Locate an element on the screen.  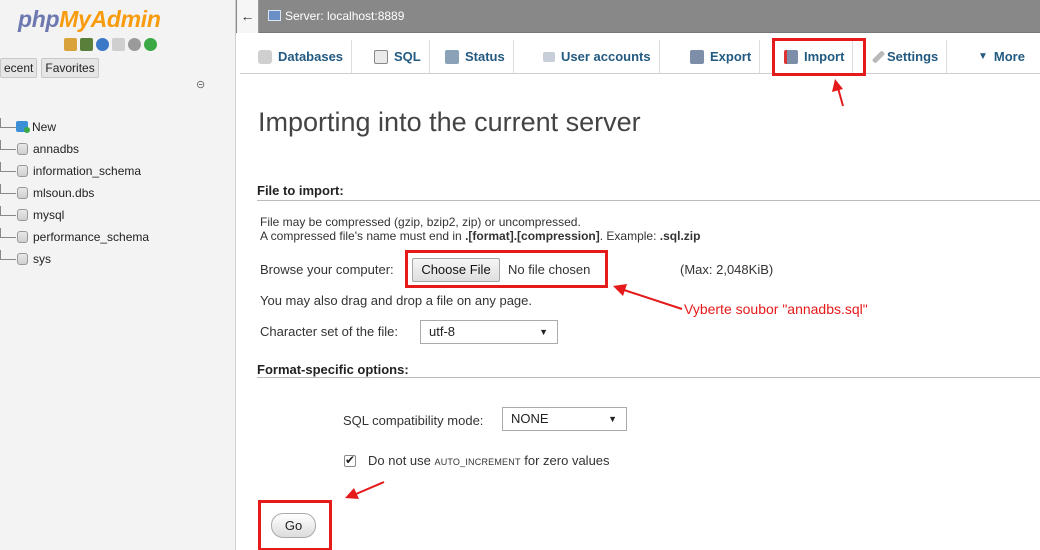
arrow-to-file-input is located at coordinates (648, 297).